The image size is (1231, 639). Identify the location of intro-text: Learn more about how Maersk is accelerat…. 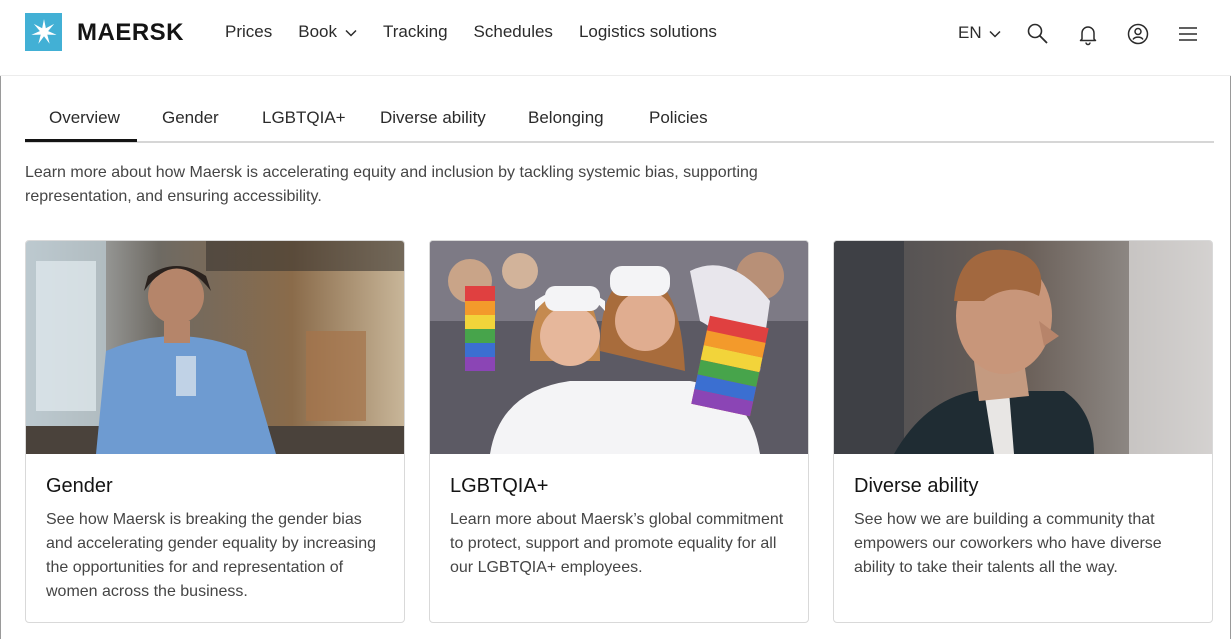
(391, 184).